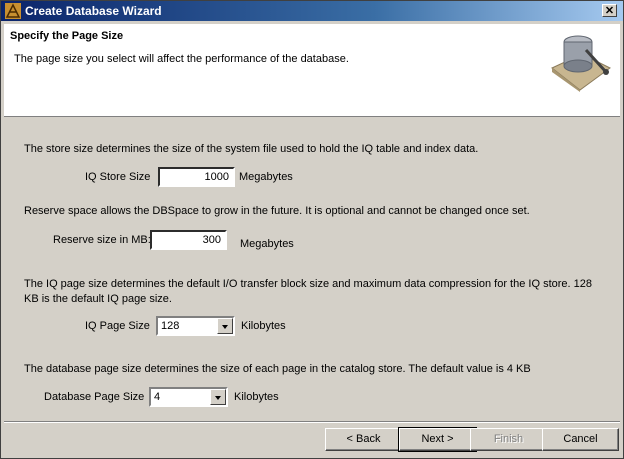 This screenshot has height=459, width=624. I want to click on back-button: < Back, so click(363, 439).